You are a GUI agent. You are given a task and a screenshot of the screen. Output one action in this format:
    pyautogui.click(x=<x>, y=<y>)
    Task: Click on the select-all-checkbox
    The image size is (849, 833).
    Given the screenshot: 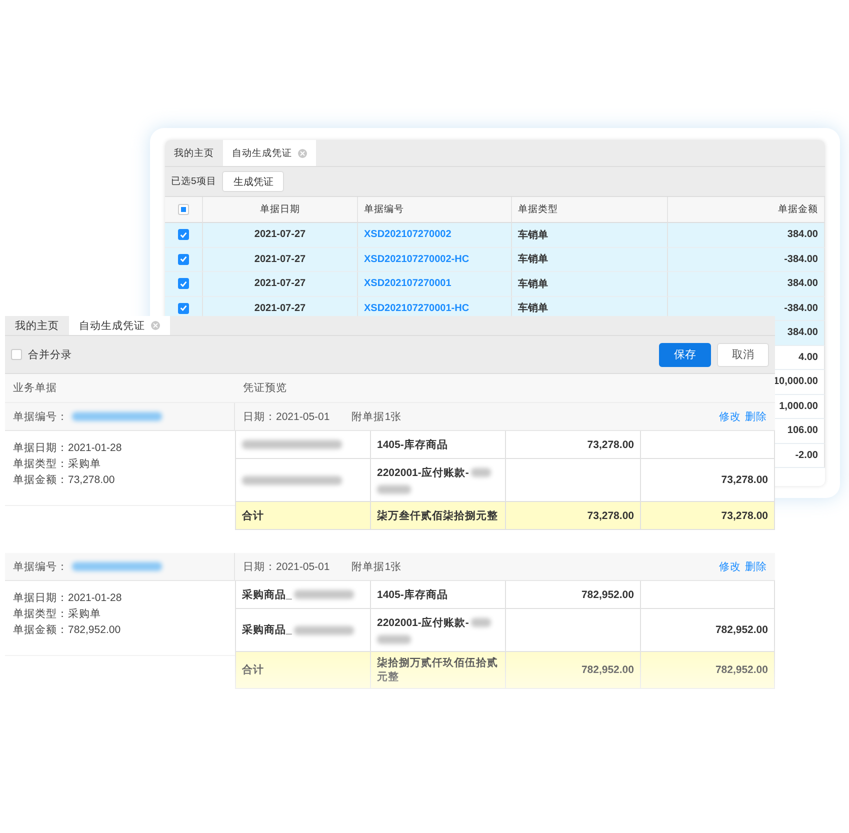 What is the action you would take?
    pyautogui.click(x=183, y=209)
    